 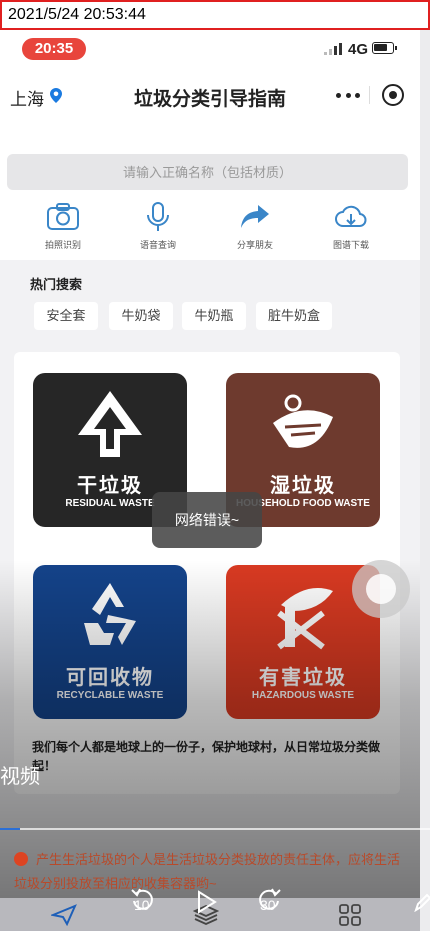 I want to click on video-progress-track, so click(x=215, y=829).